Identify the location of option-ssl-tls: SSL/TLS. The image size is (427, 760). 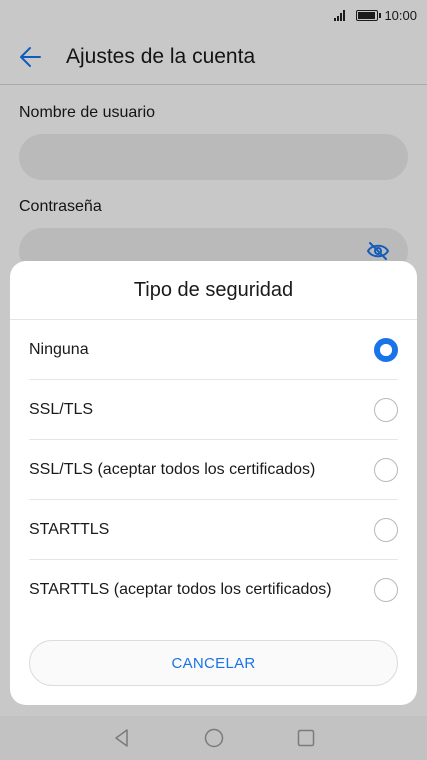
(213, 410).